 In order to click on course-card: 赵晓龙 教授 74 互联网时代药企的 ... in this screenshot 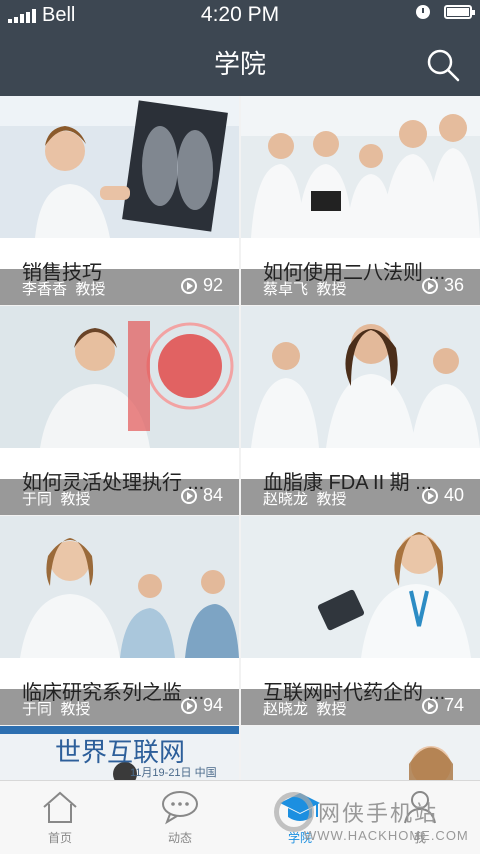, I will do `click(360, 620)`.